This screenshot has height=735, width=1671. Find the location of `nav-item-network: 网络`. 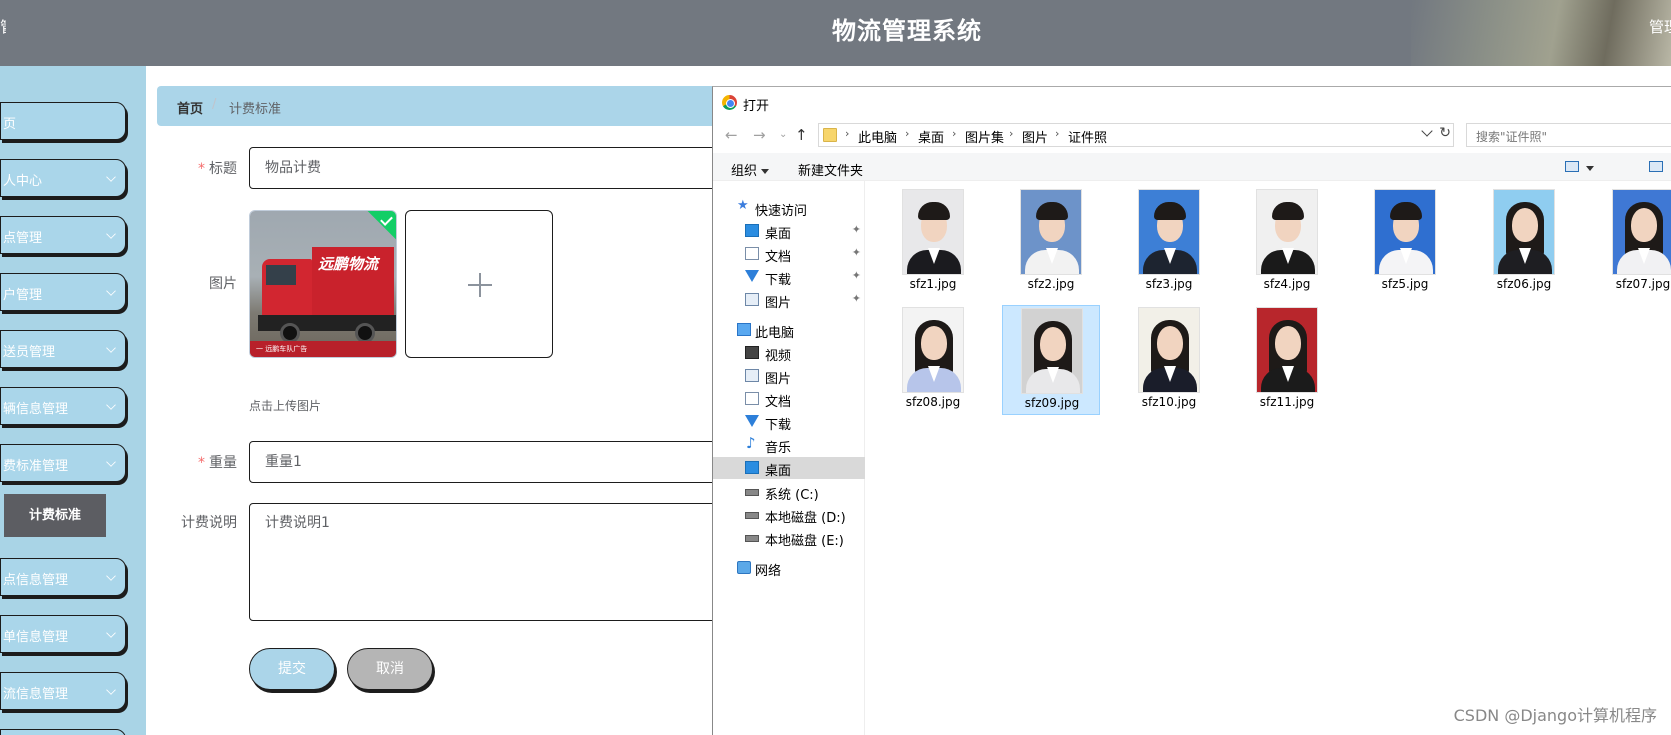

nav-item-network: 网络 is located at coordinates (789, 568).